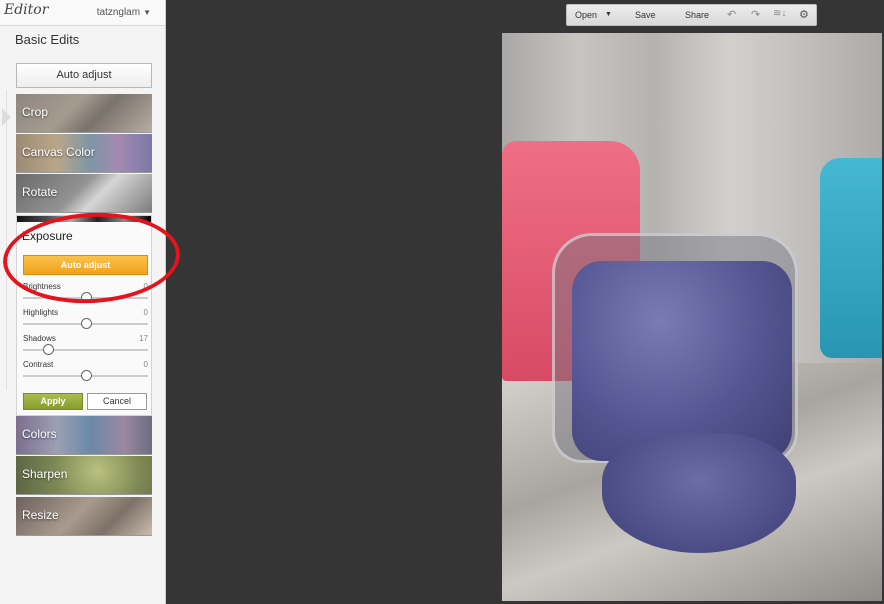 The height and width of the screenshot is (604, 884). Describe the element at coordinates (779, 13) in the screenshot. I see `history-icon: ≋↓` at that location.